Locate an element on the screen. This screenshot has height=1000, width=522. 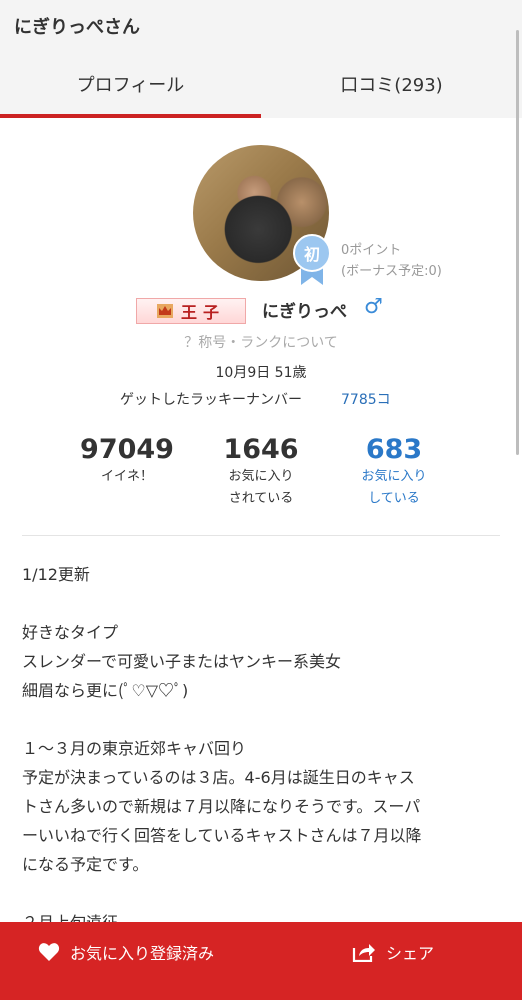
rank-info-link: ？称号・ランクについて is located at coordinates (261, 342).